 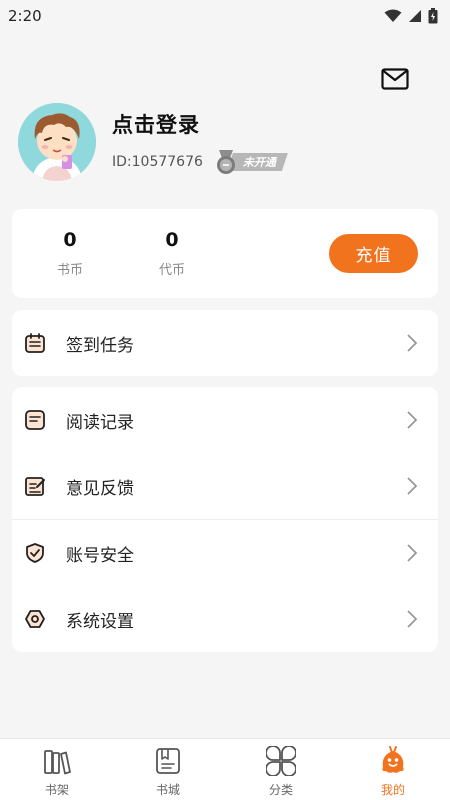 I want to click on coins-label: 书币, so click(x=69, y=270).